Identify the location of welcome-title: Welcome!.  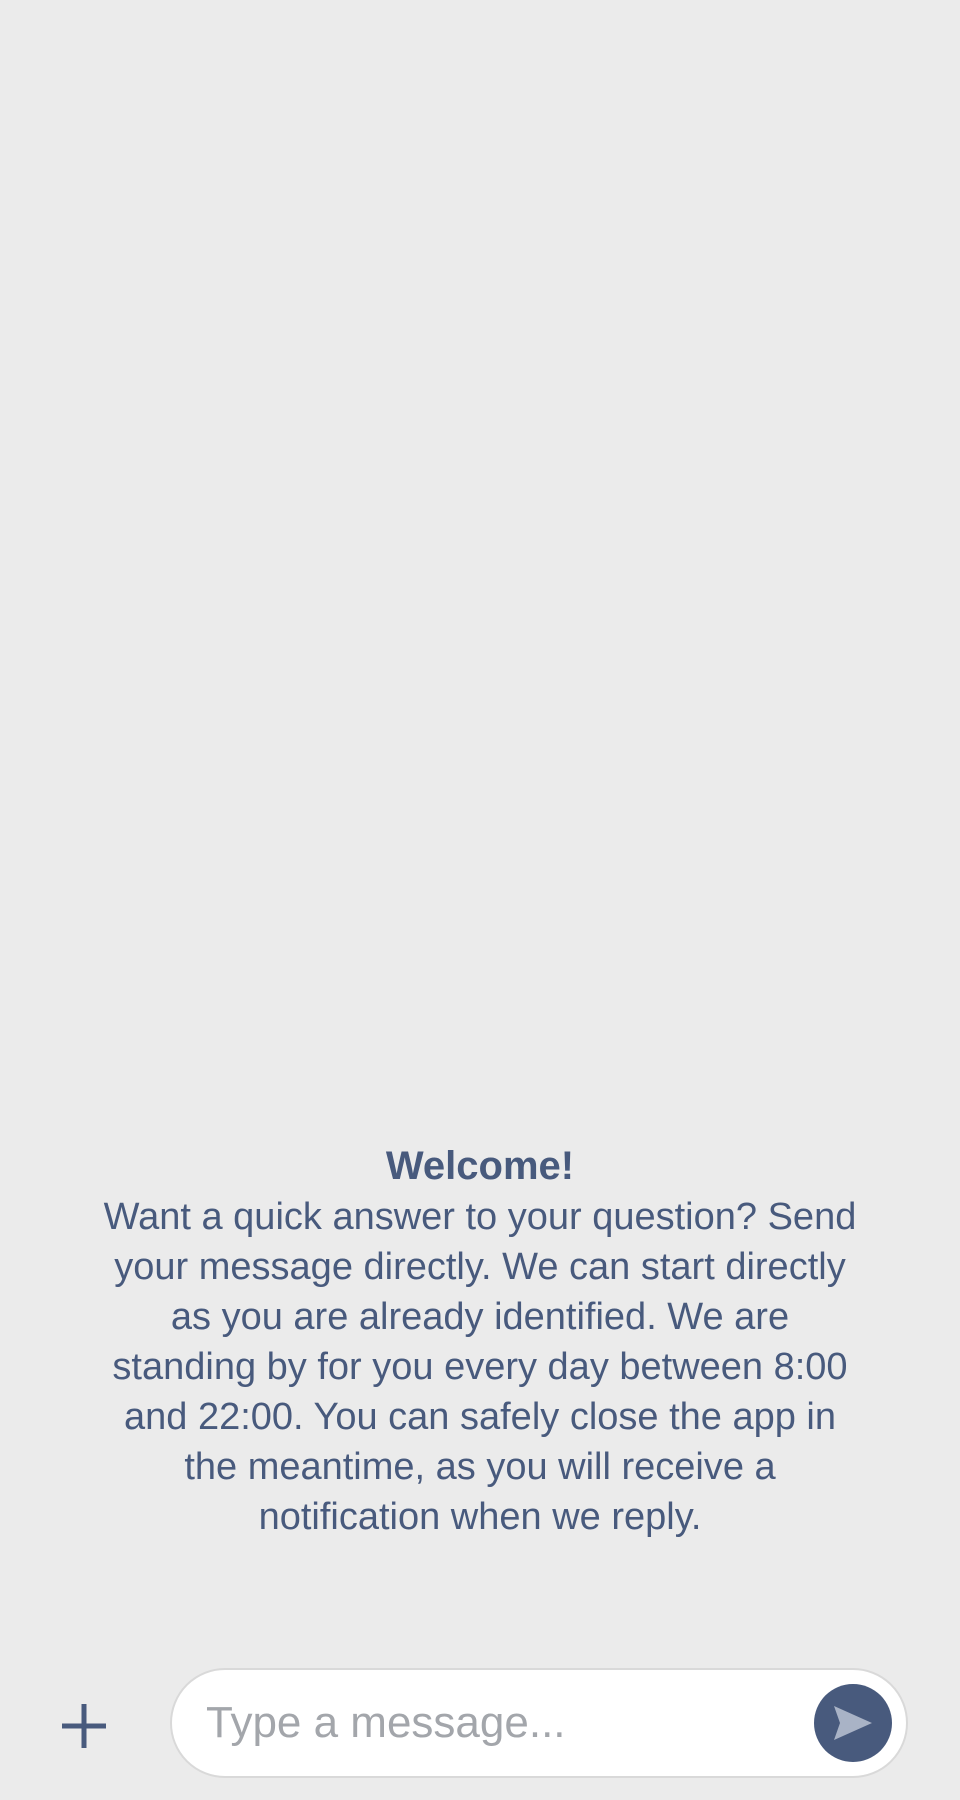
(480, 1166).